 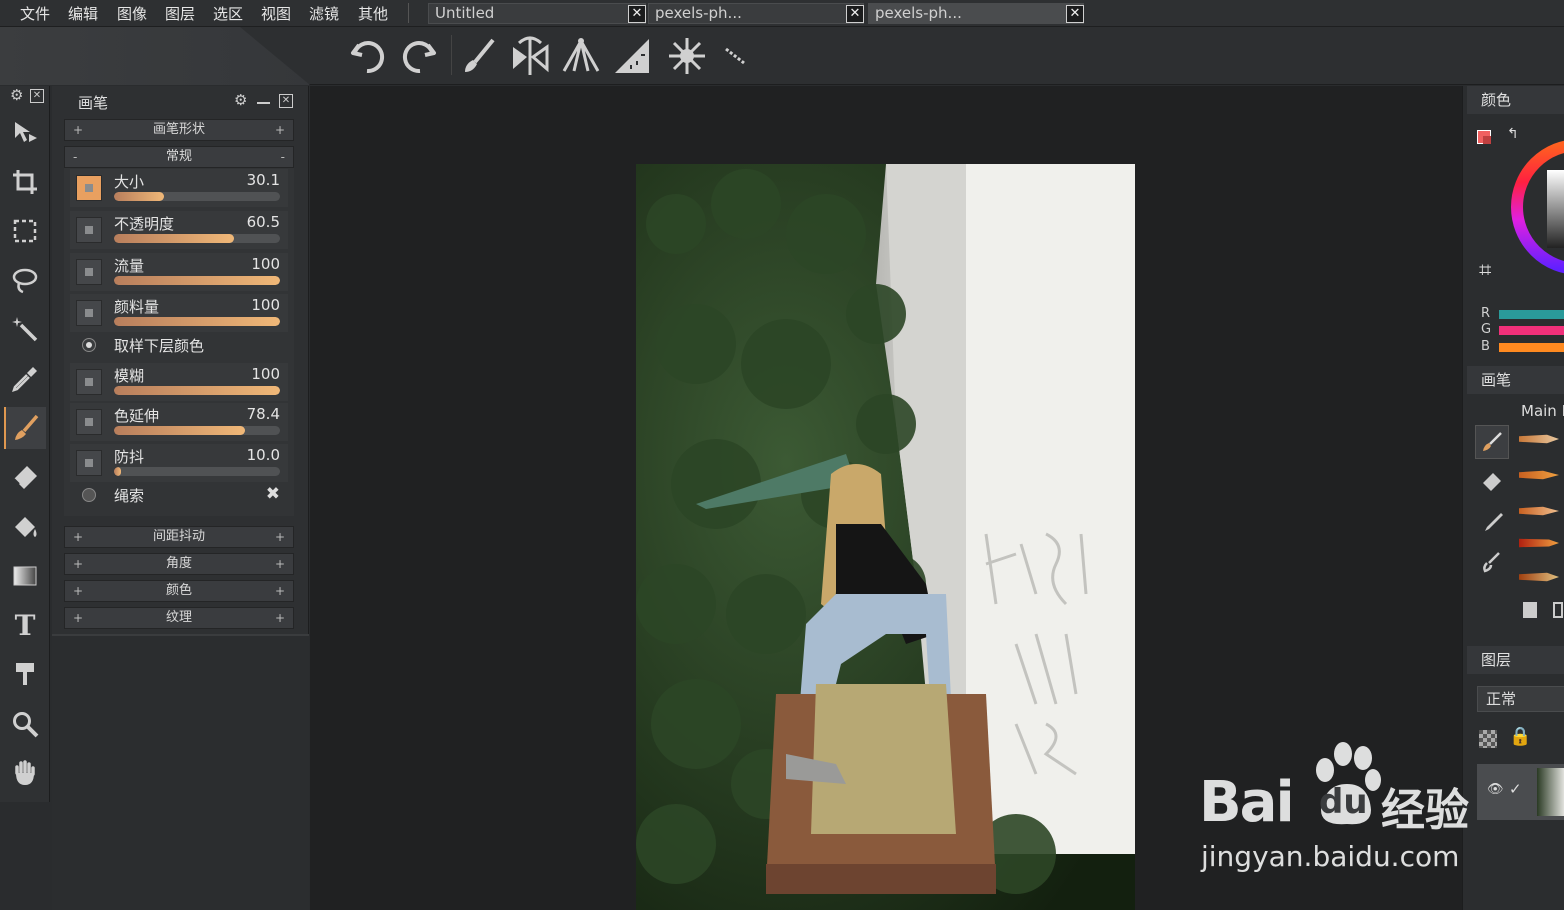 What do you see at coordinates (324, 13) in the screenshot?
I see `menu-filter: 滤镜` at bounding box center [324, 13].